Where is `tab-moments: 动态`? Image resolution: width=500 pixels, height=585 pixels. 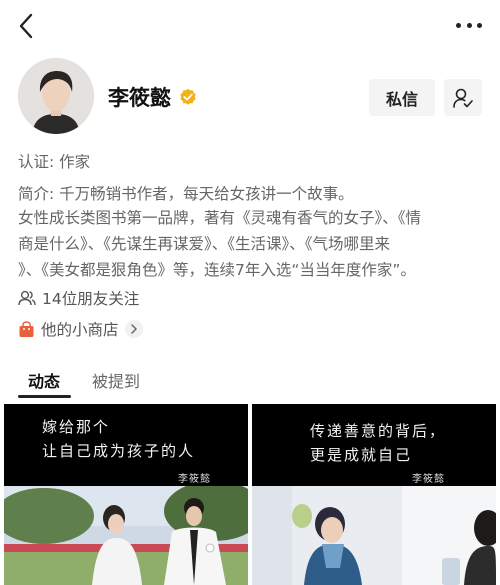
tab-moments: 动态 is located at coordinates (44, 380).